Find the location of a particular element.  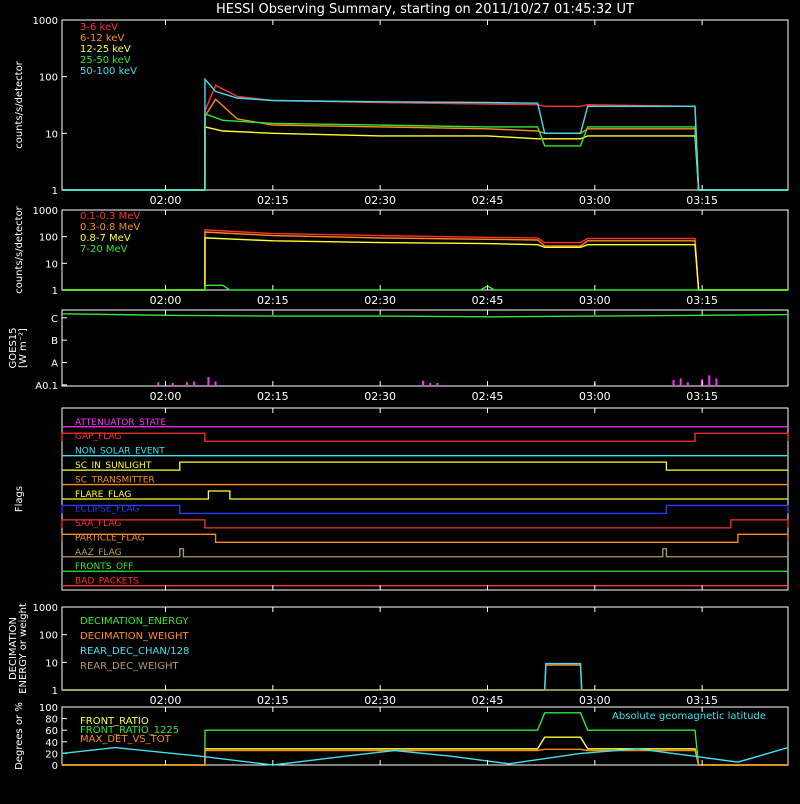

panel-lo-energy-ytick-label: 1 is located at coordinates (55, 191).